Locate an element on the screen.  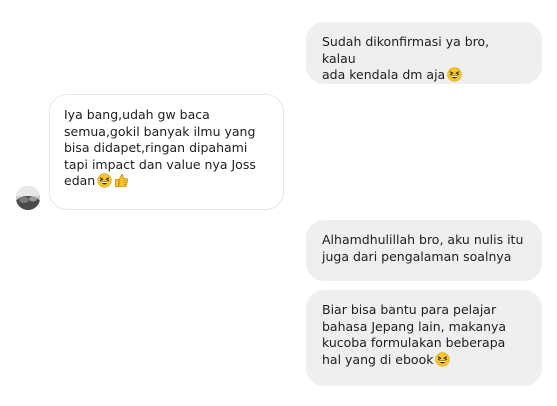
message-text-line: Sudah dikonfirmasi ya bro, kalau is located at coordinates (406, 50).